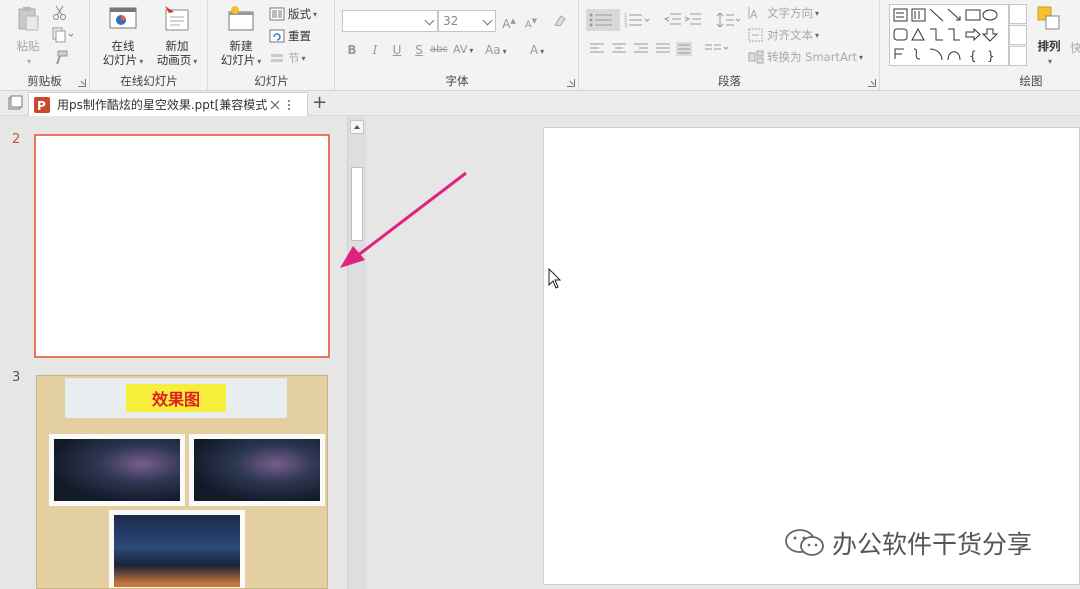 This screenshot has width=1080, height=589. What do you see at coordinates (60, 58) in the screenshot?
I see `format-painter-icon` at bounding box center [60, 58].